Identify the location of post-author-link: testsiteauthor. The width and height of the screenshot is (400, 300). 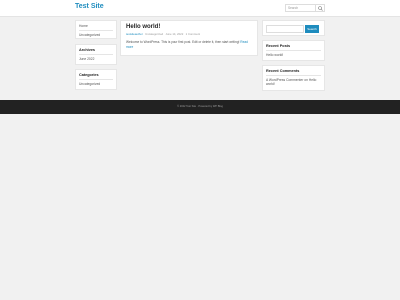
(134, 34).